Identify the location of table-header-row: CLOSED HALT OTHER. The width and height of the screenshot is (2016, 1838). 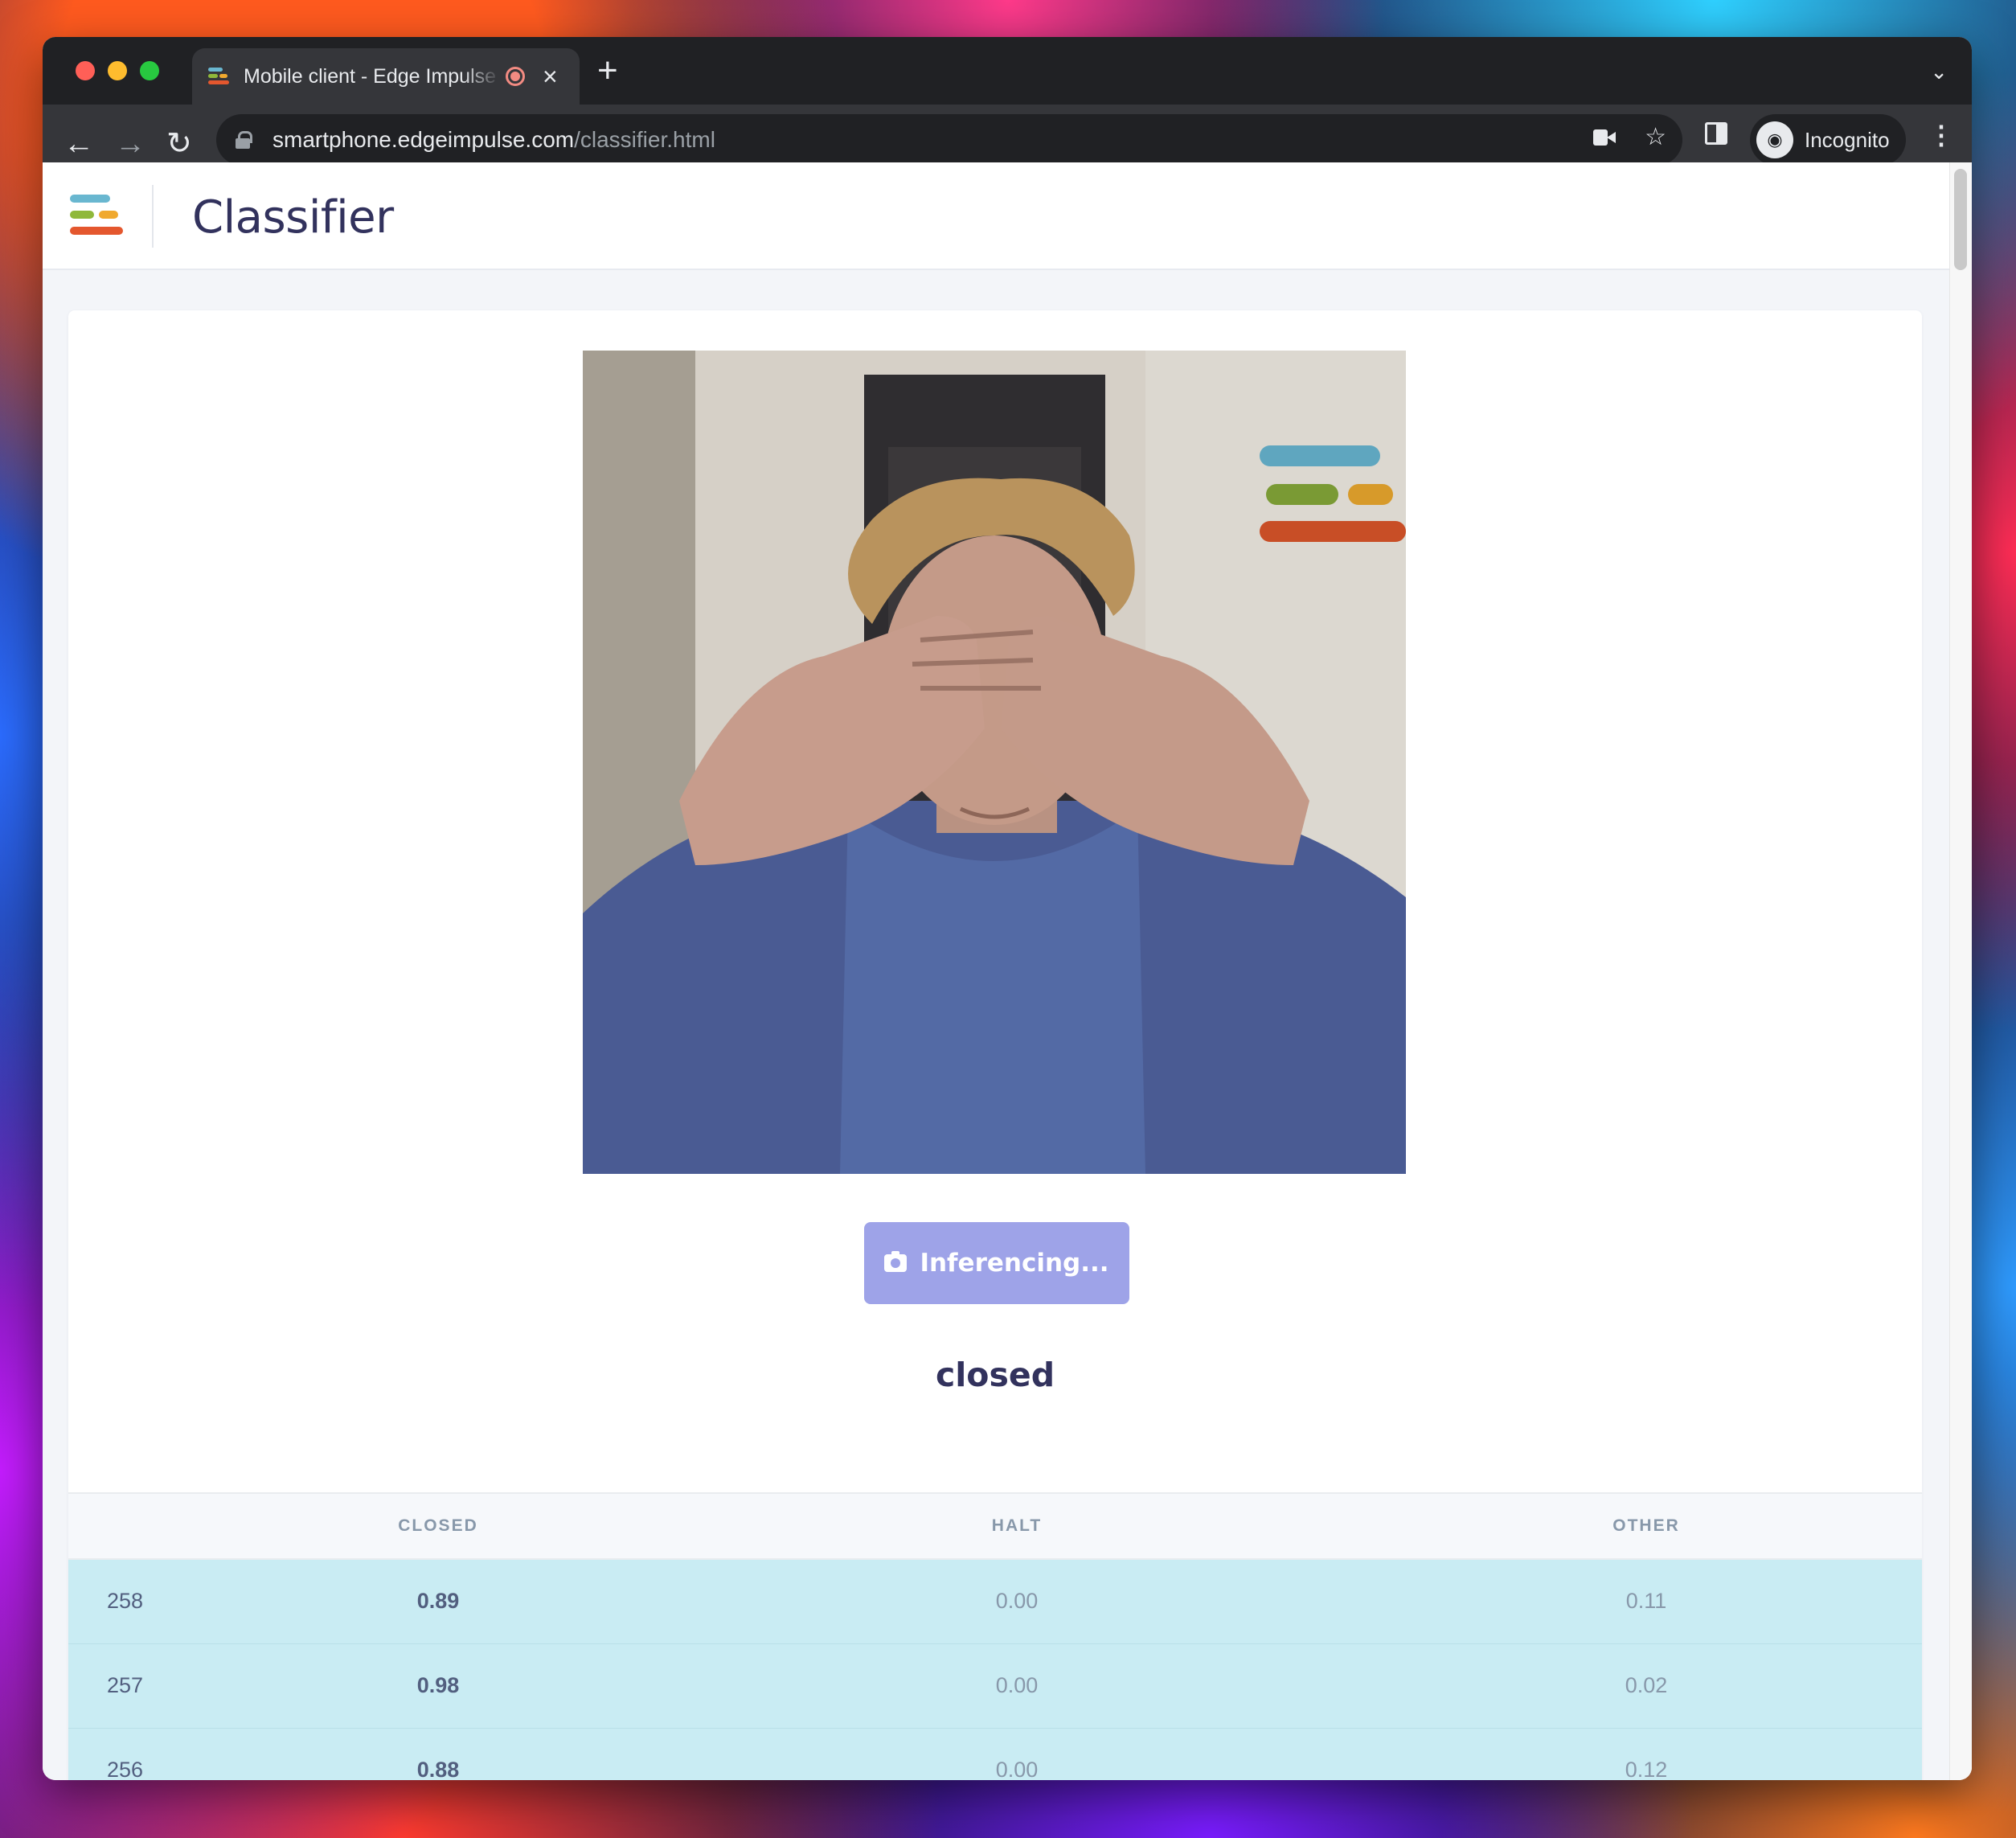
(995, 1526).